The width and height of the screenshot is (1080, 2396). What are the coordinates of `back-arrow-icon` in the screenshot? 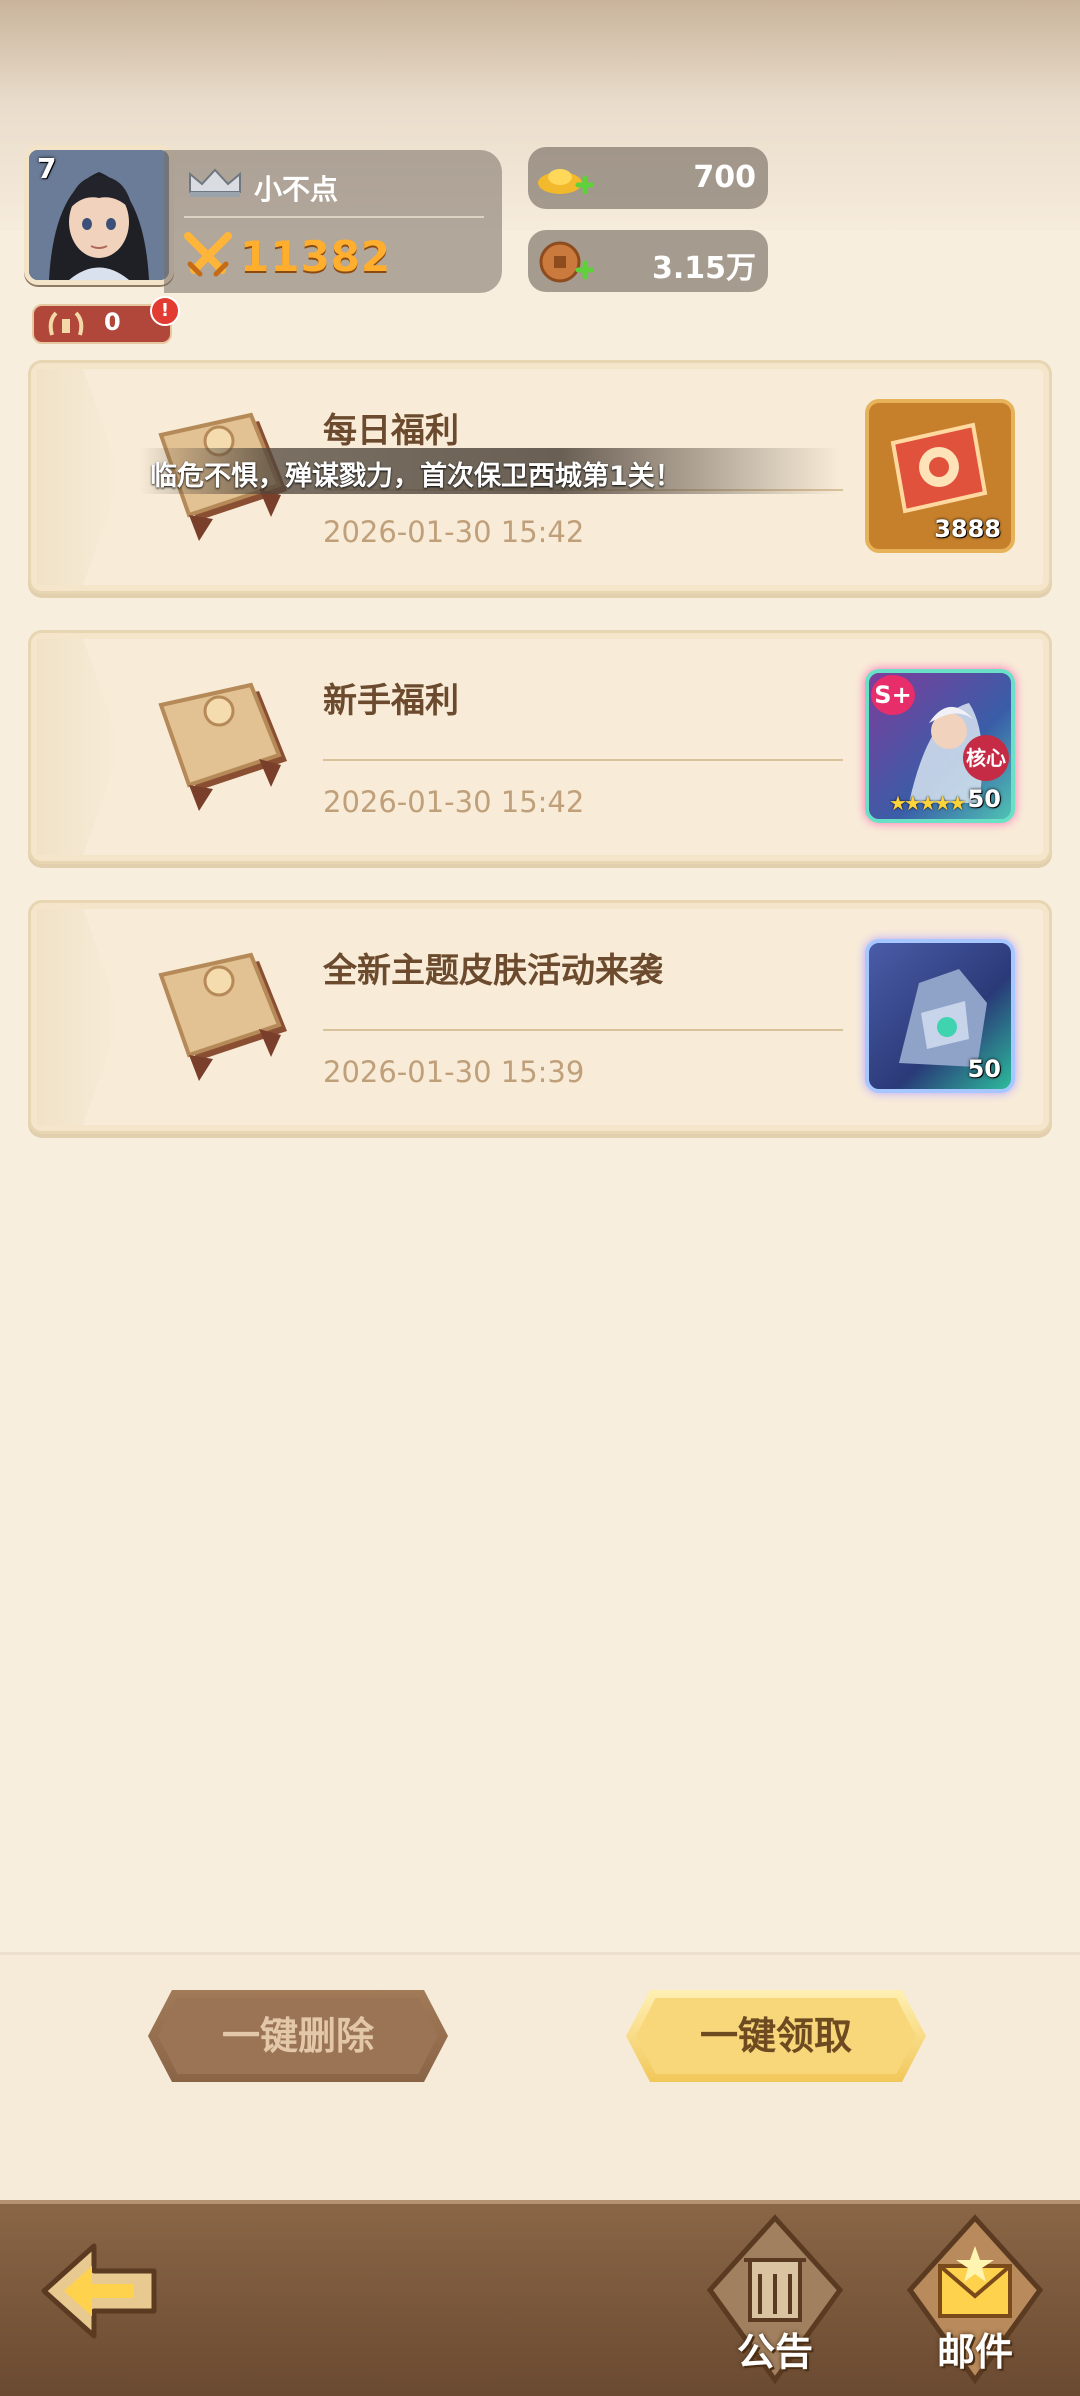 It's located at (99, 2291).